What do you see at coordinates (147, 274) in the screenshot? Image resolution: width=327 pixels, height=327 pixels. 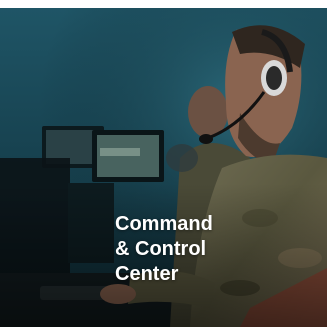 I see `card-title-line-3: Center` at bounding box center [147, 274].